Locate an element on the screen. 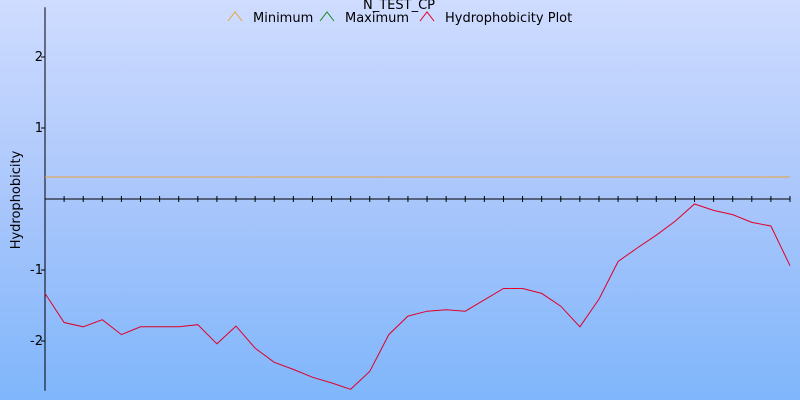 The height and width of the screenshot is (400, 800). chart-legend: Minimum Maximum Hydrophobicity Plot is located at coordinates (399, 18).